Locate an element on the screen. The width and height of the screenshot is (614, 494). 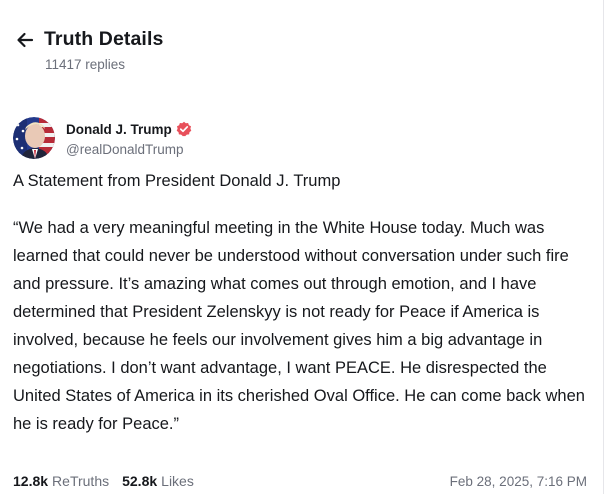
page-title: Truth Details is located at coordinates (104, 39).